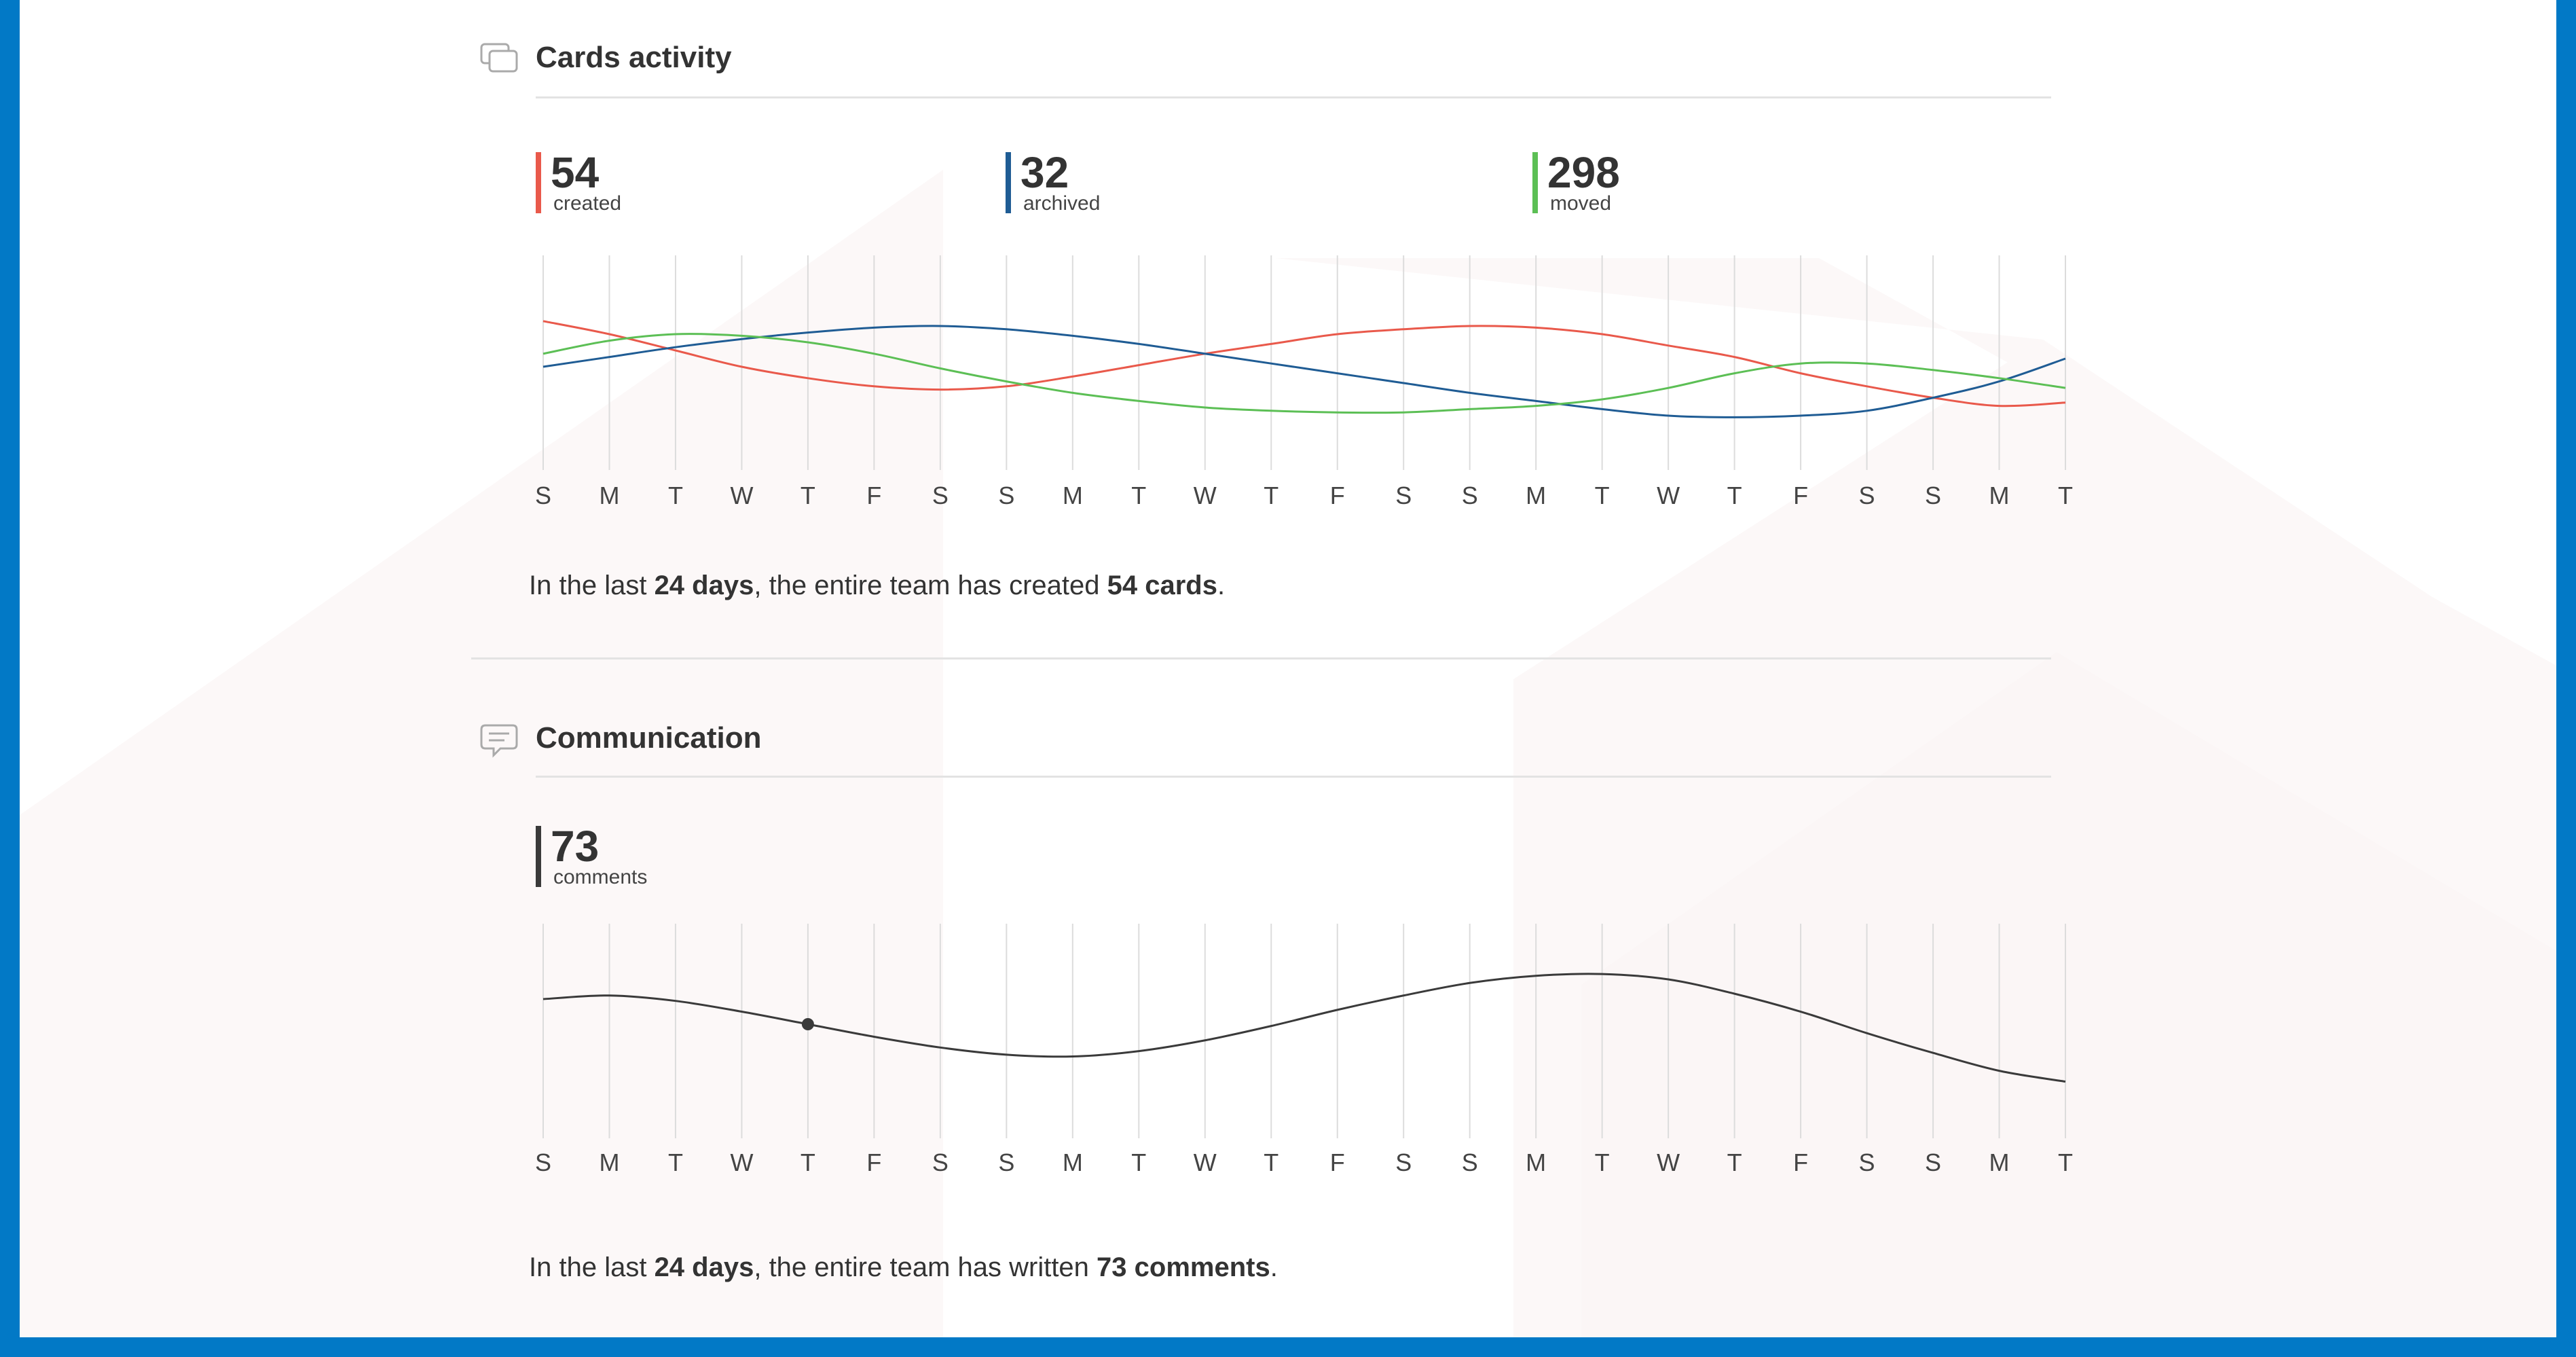 The width and height of the screenshot is (2576, 1357). Describe the element at coordinates (1183, 1267) in the screenshot. I see `summary-count: 73 comments` at that location.